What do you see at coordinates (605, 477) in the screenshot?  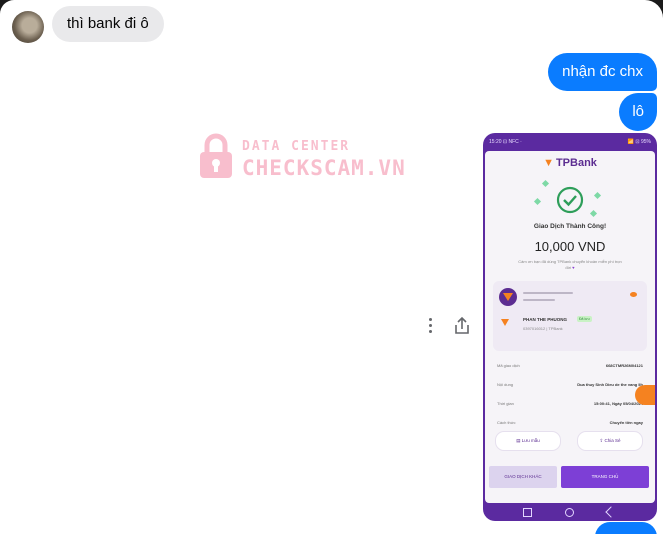 I see `home-button: TRANG CHỦ` at bounding box center [605, 477].